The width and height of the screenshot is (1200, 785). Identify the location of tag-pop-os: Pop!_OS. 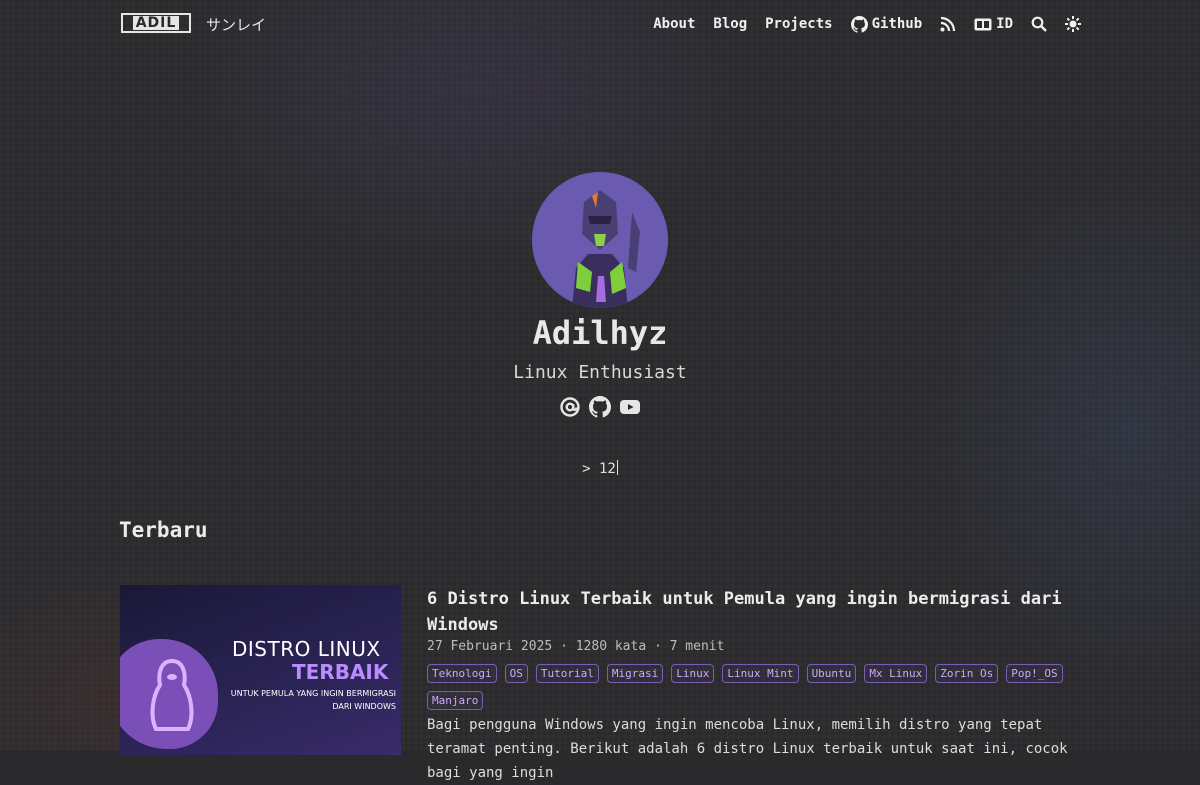
(1034, 673).